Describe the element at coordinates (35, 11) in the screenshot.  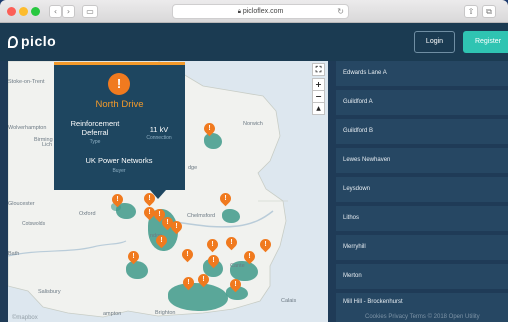
I see `maximize-window-button` at that location.